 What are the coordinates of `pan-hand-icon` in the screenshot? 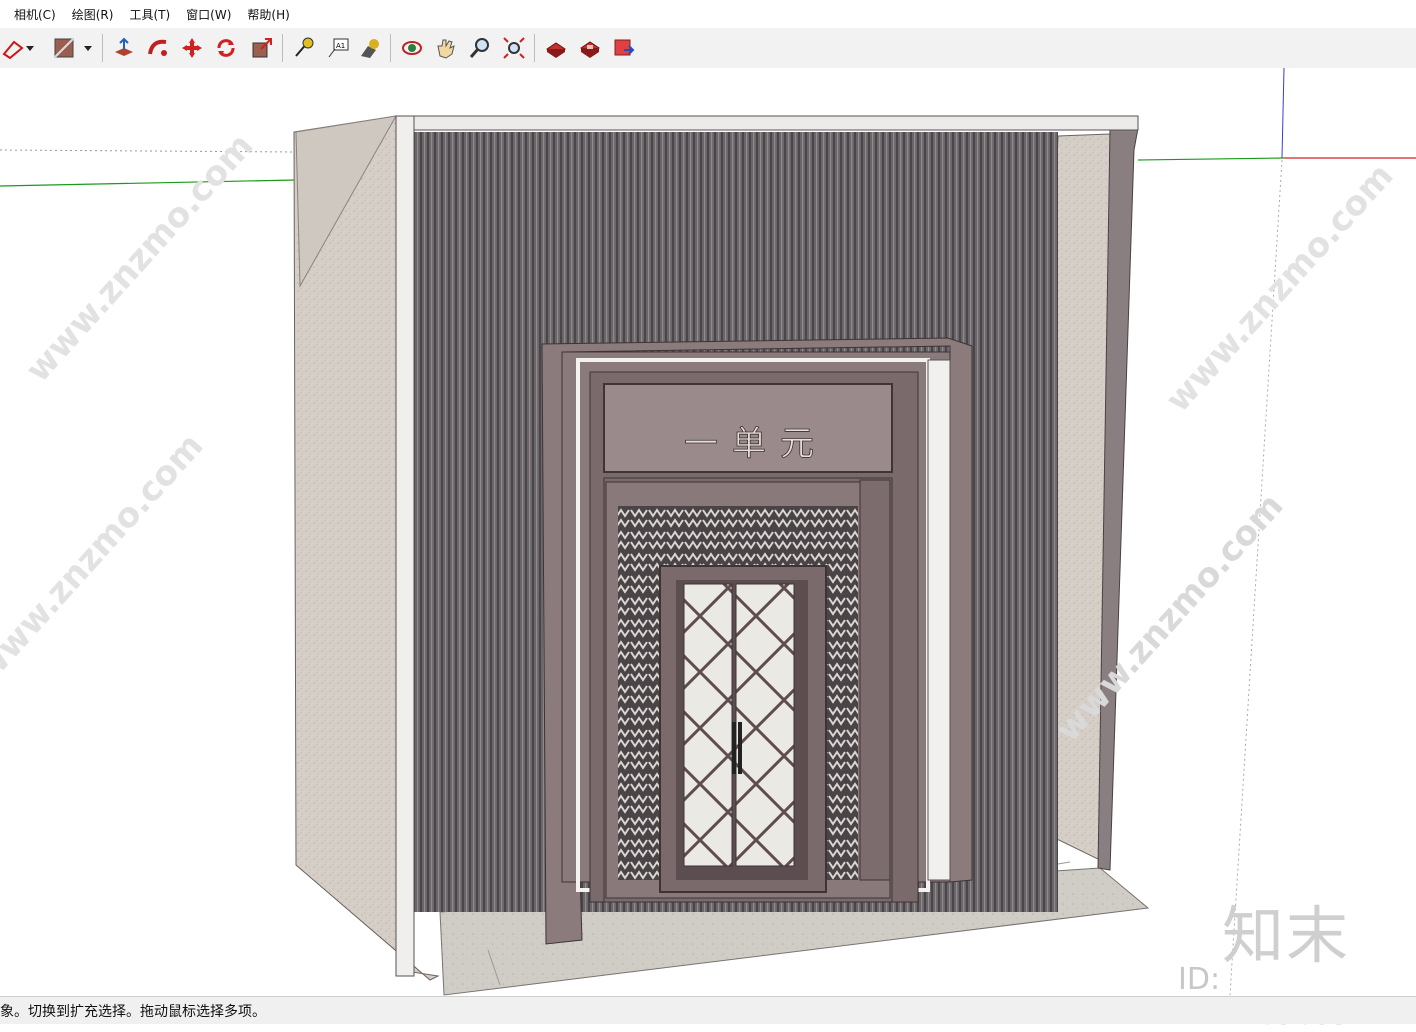 It's located at (446, 48).